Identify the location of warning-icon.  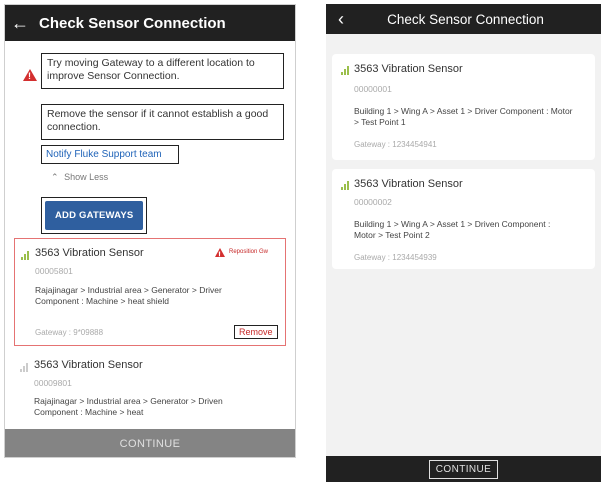
(30, 75).